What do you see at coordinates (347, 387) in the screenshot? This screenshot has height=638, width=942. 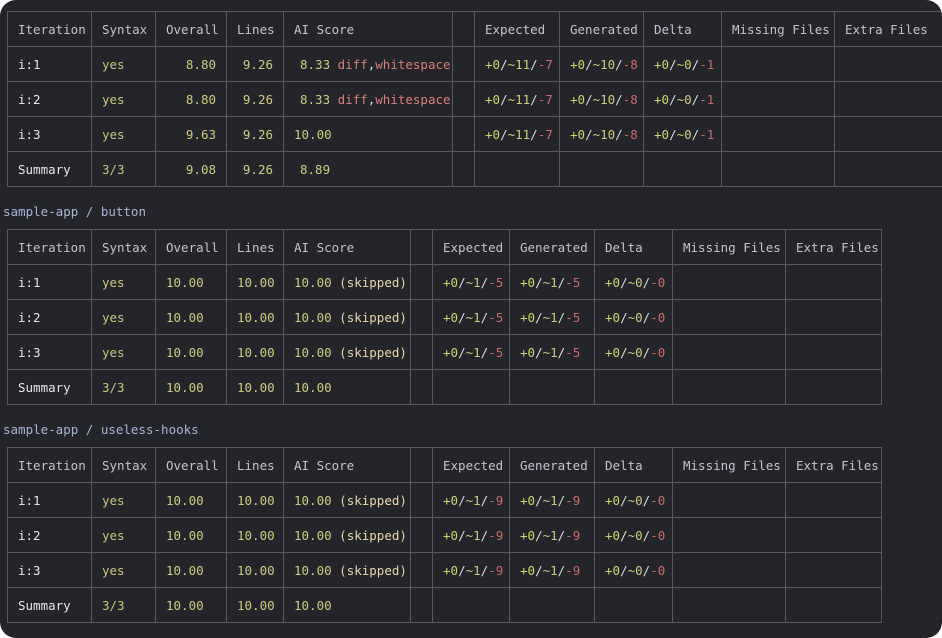 I see `summary-ai-score: 10.00` at bounding box center [347, 387].